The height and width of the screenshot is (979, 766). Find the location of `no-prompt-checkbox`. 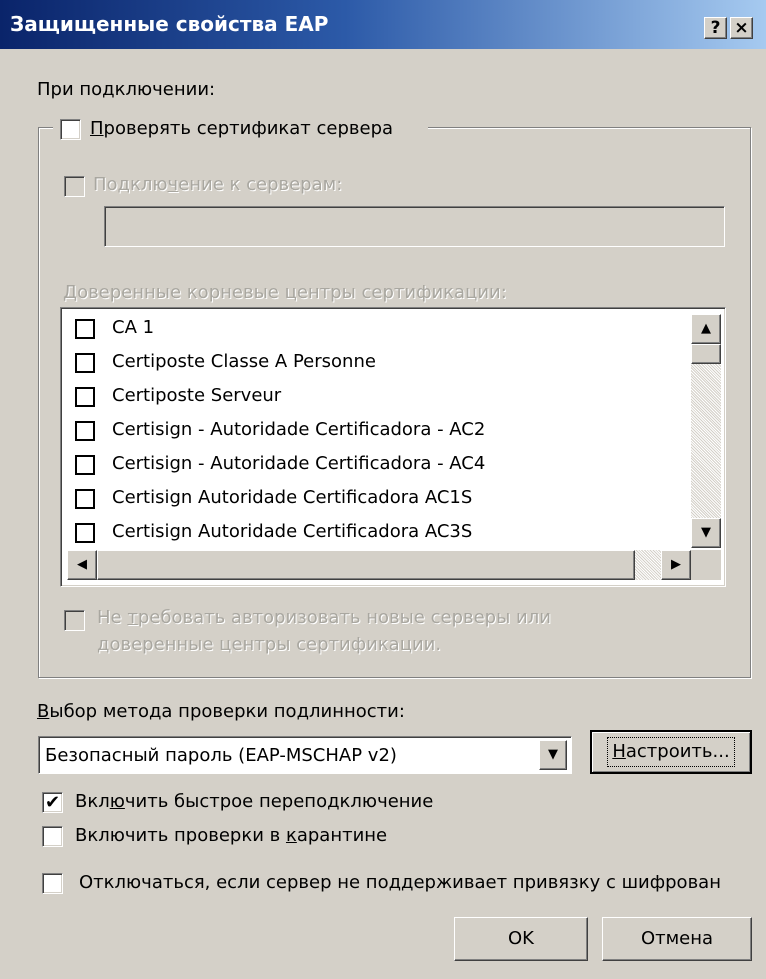

no-prompt-checkbox is located at coordinates (74, 620).